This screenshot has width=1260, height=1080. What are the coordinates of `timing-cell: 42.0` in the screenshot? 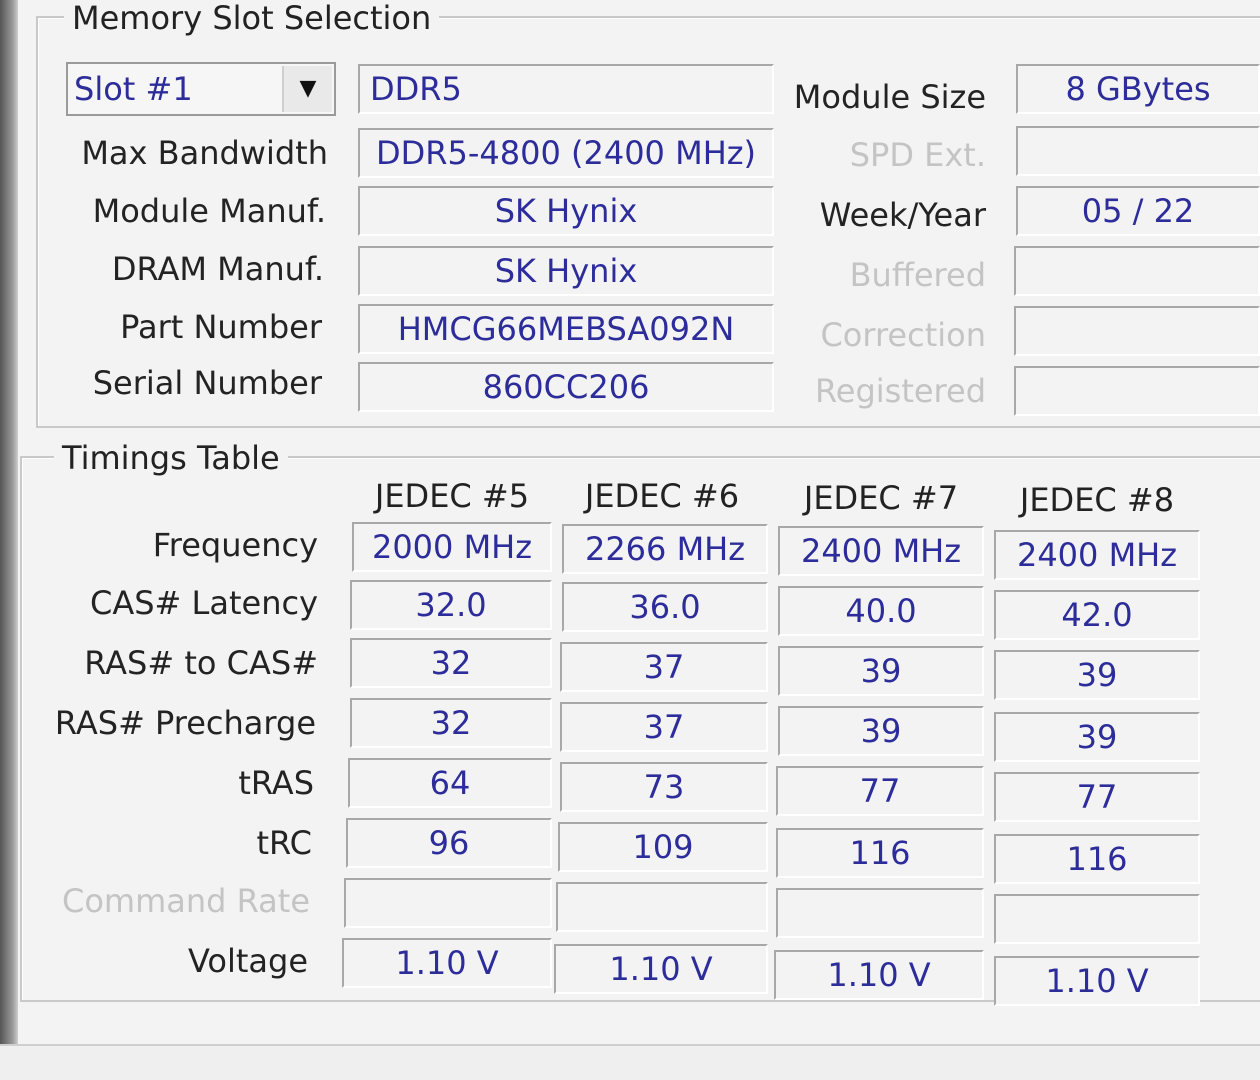 It's located at (1097, 615).